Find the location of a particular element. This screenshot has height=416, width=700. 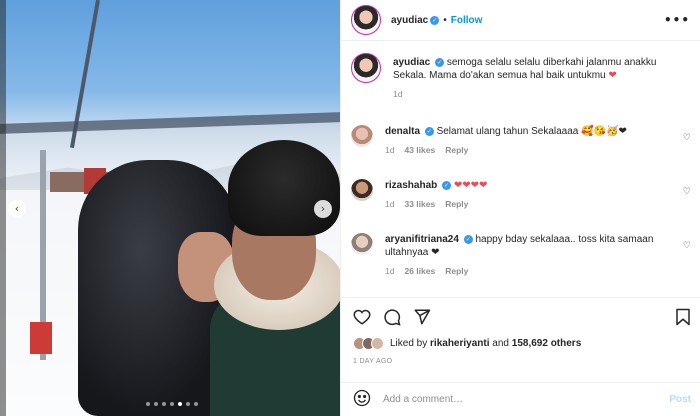

post-header: ayudiac ✓ • Follow ••• is located at coordinates (520, 20).